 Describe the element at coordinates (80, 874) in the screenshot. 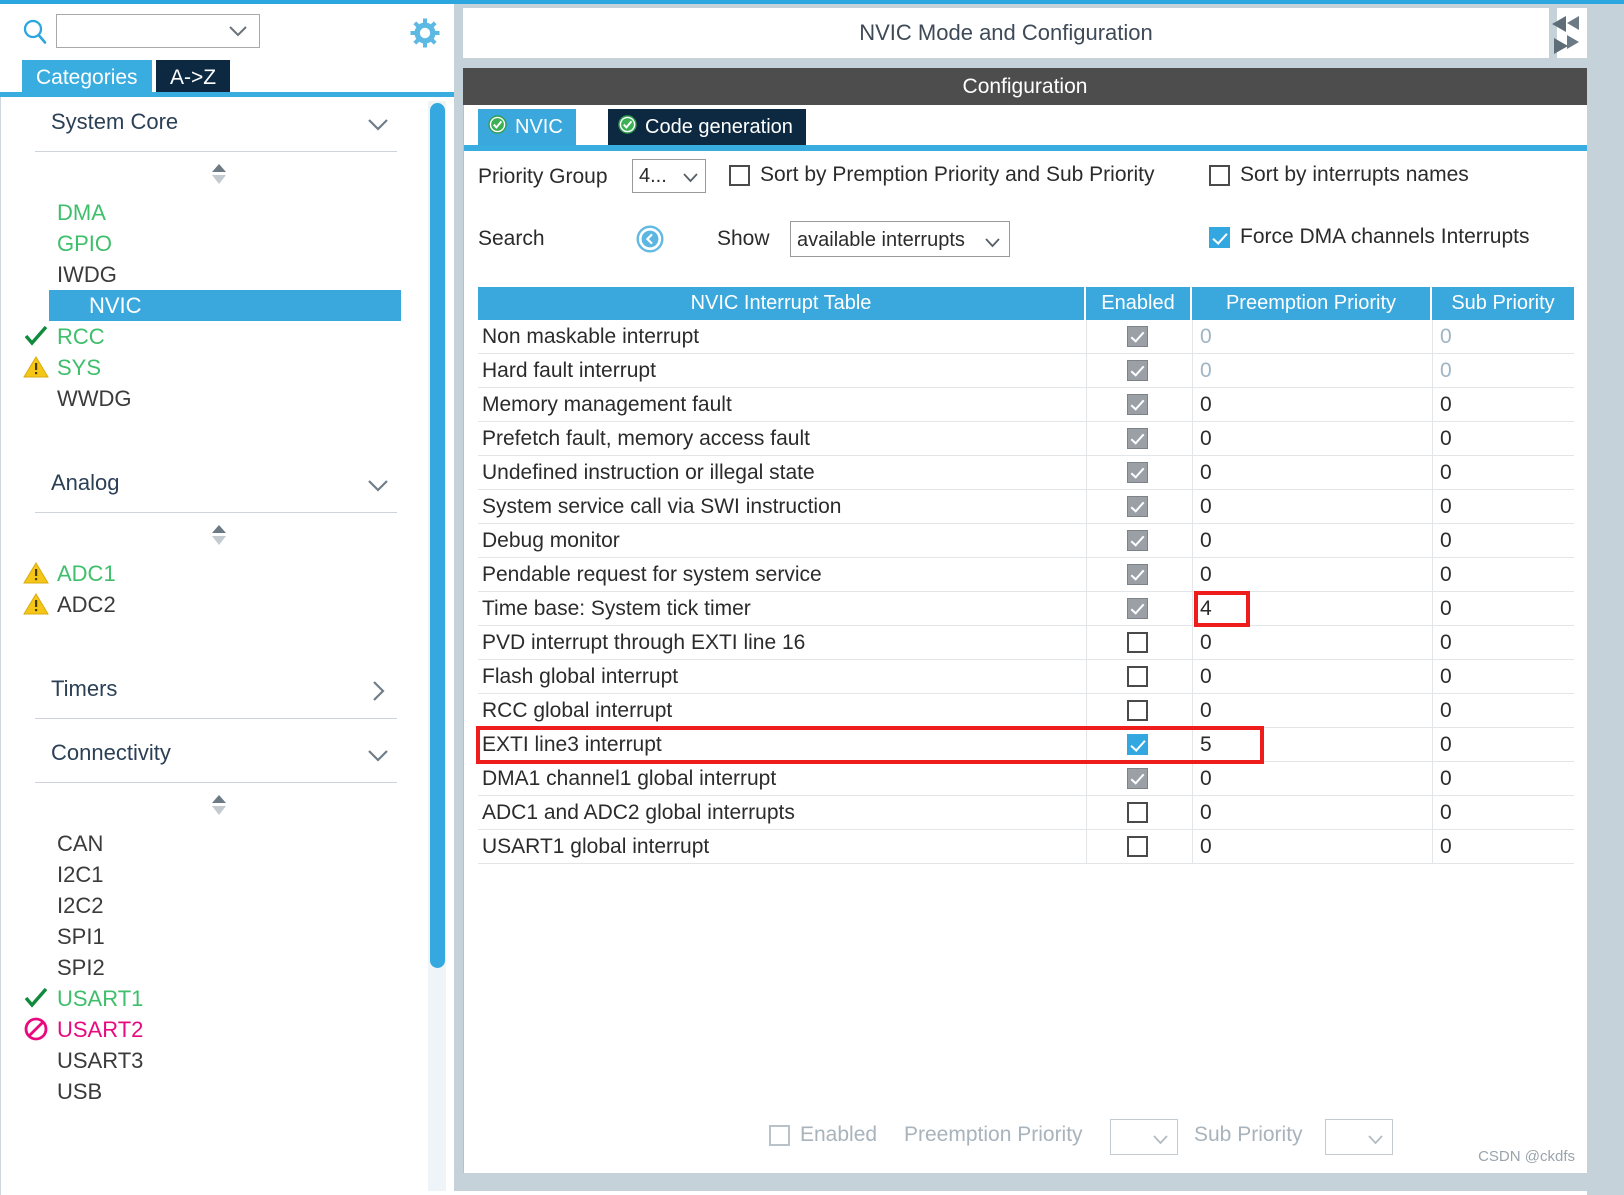

I see `sidebar-item-i2c1: I2C1` at that location.